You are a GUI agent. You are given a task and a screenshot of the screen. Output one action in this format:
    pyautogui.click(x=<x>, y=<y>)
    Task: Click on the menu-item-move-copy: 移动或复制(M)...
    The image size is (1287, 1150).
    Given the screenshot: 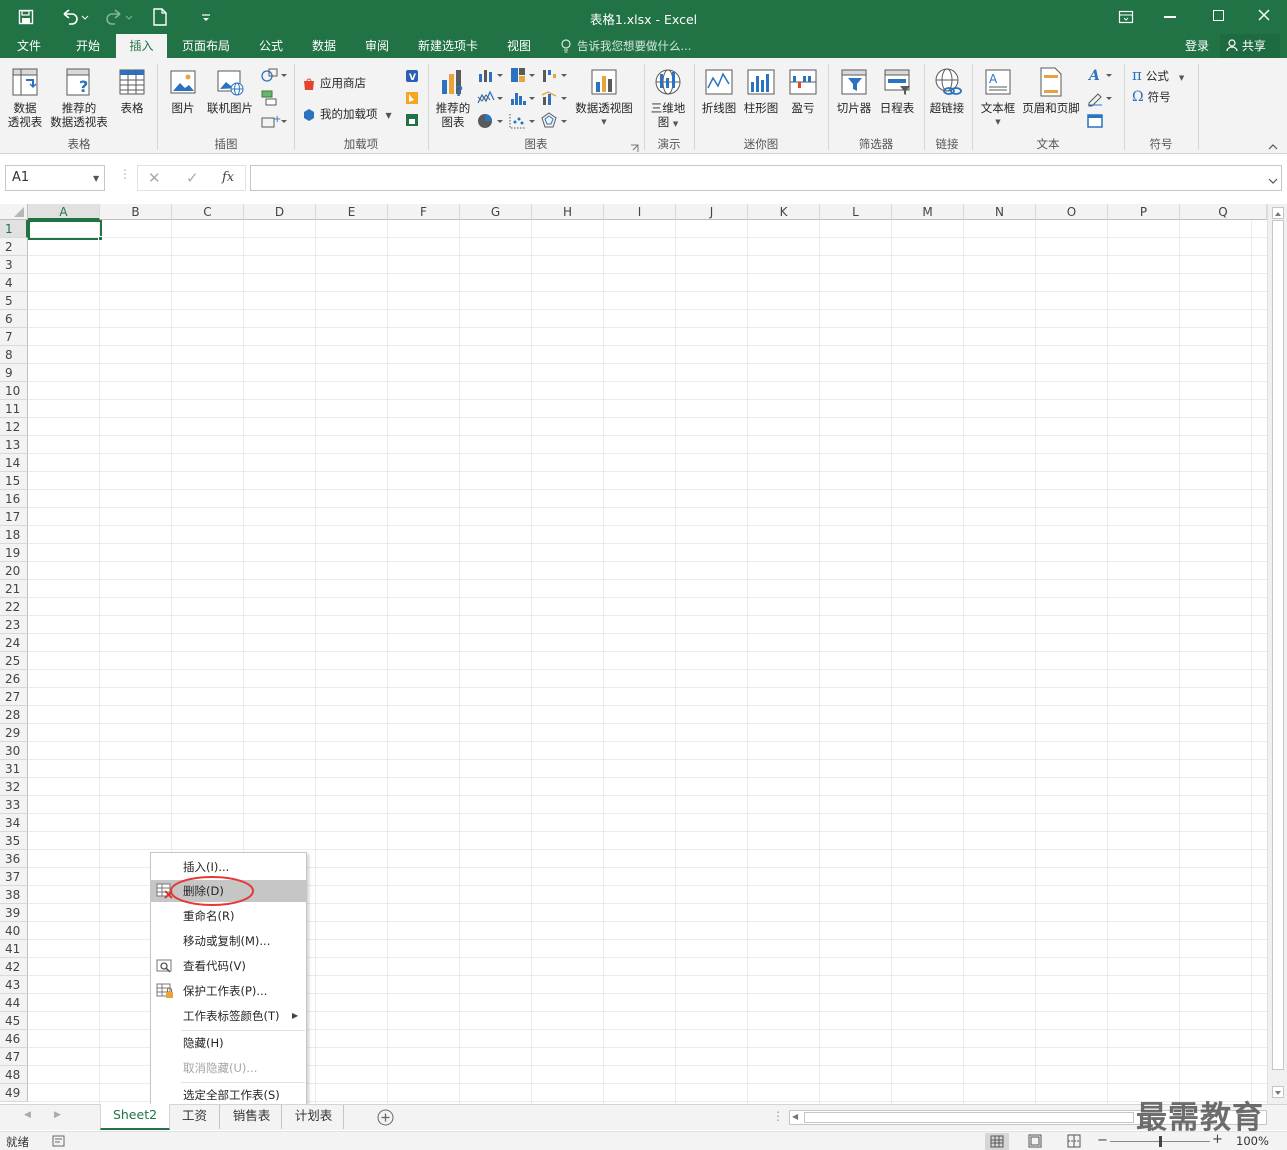 What is the action you would take?
    pyautogui.click(x=228, y=941)
    